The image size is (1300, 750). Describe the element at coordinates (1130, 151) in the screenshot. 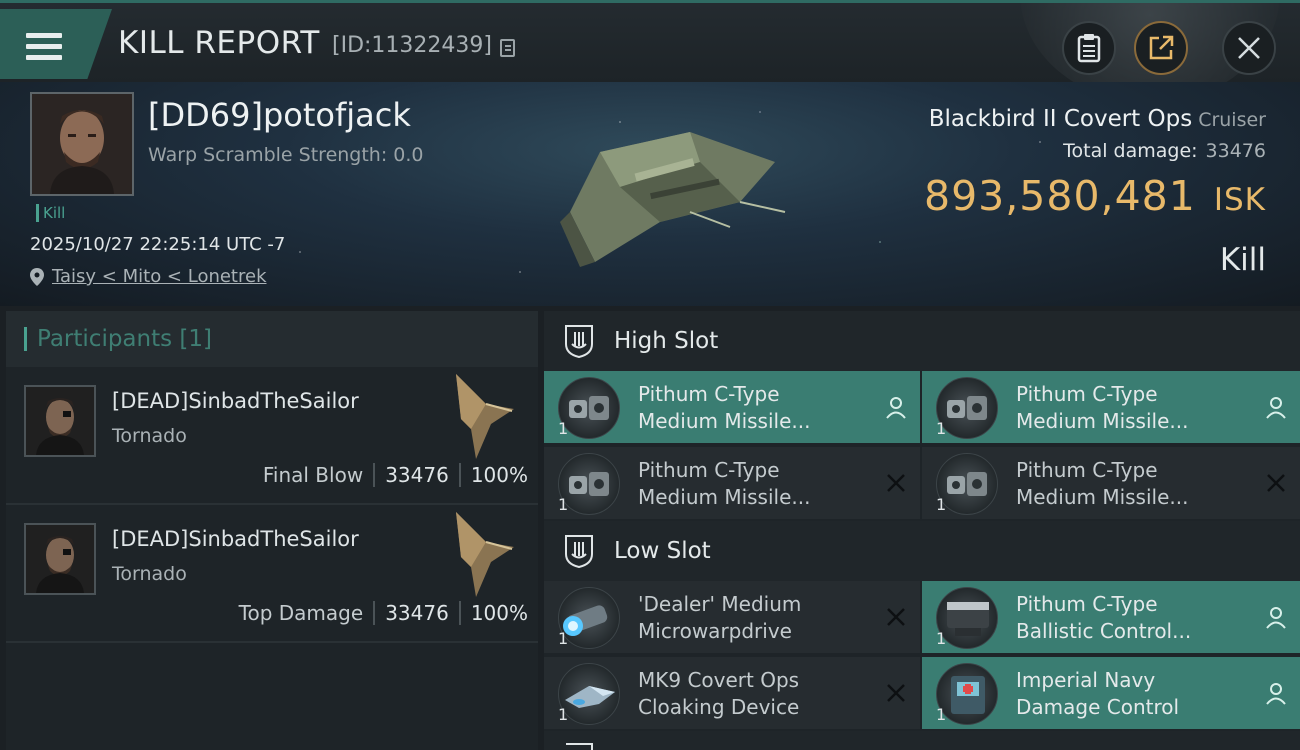

I see `total-damage-label: Total damage:` at that location.